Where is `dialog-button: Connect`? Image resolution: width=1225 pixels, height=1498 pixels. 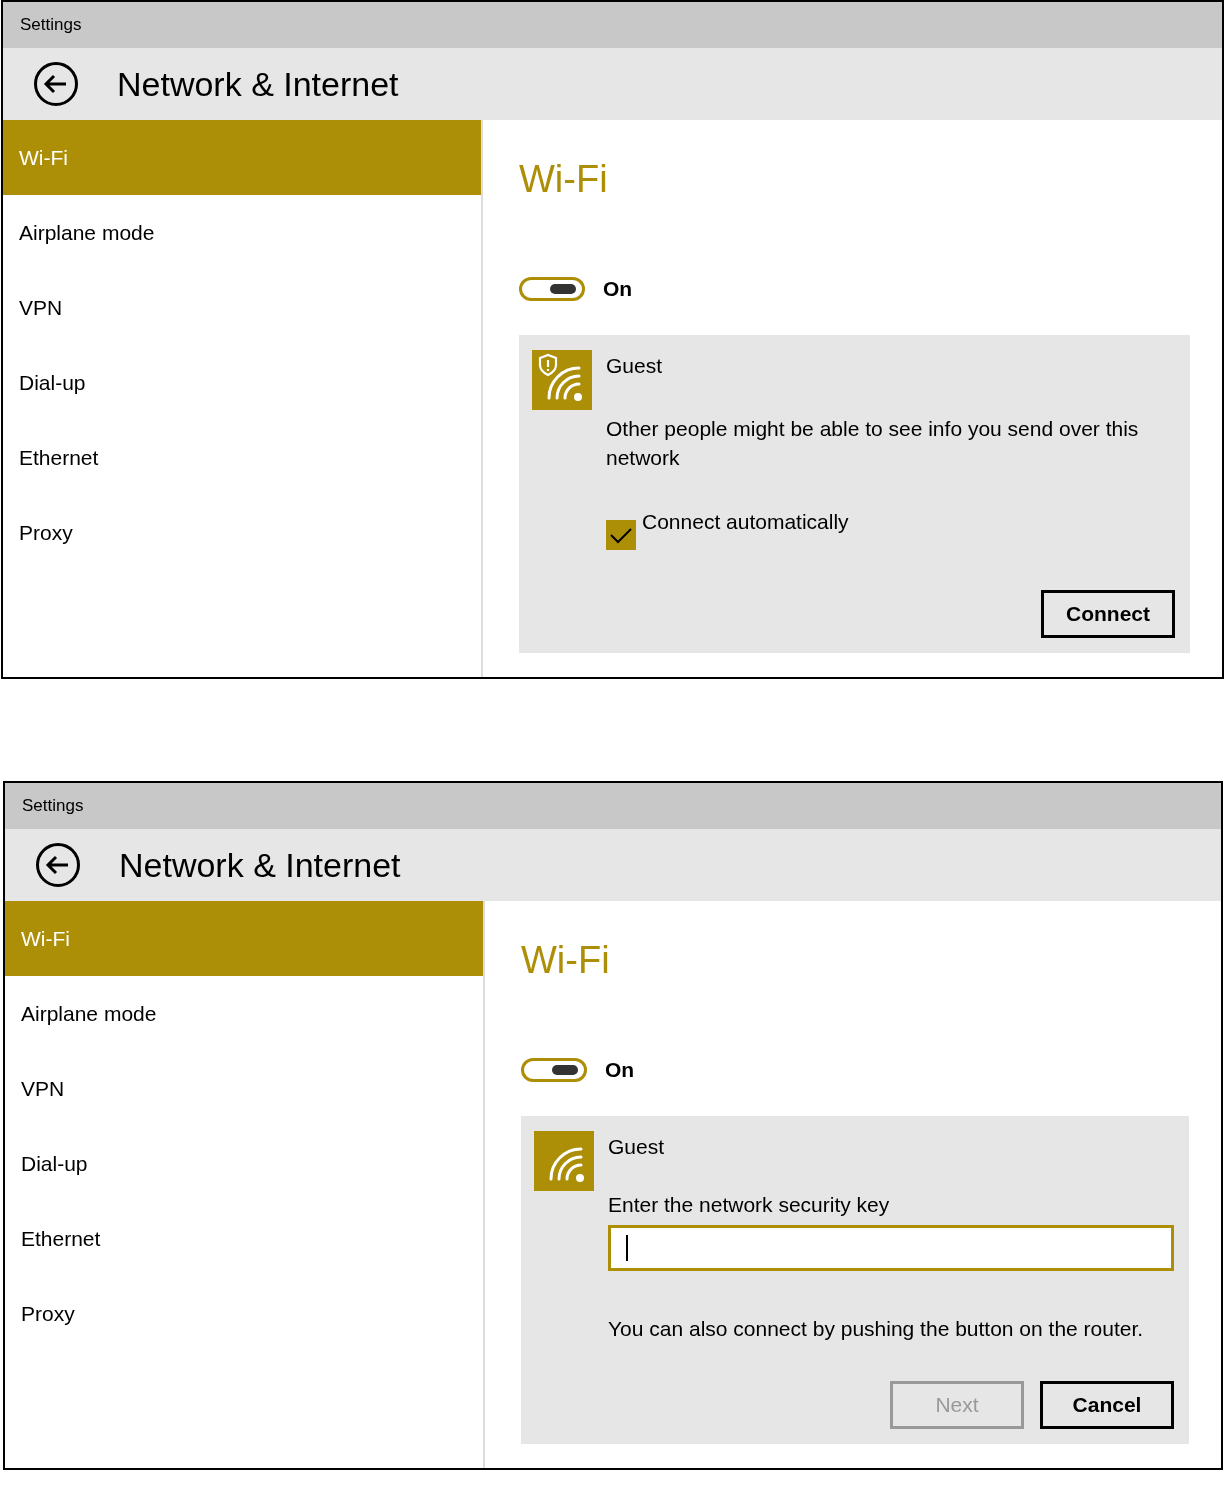 dialog-button: Connect is located at coordinates (1108, 614).